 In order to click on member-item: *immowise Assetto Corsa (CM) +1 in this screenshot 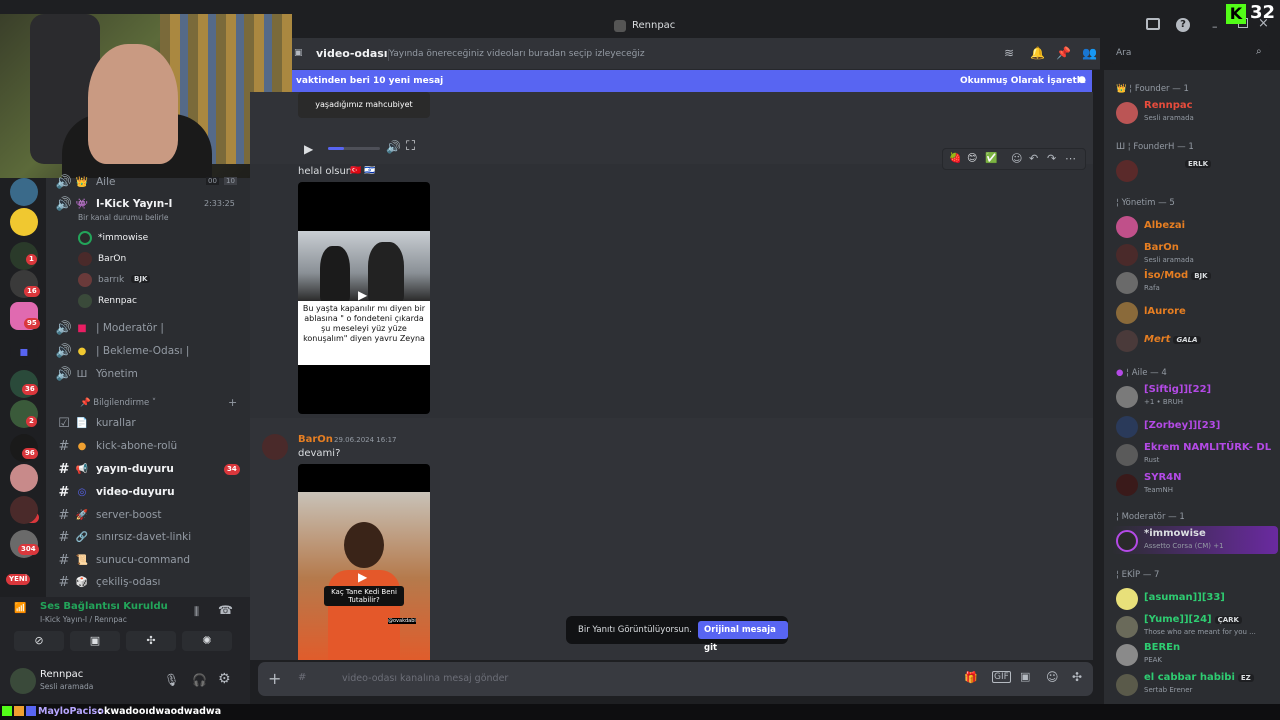, I will do `click(1195, 540)`.